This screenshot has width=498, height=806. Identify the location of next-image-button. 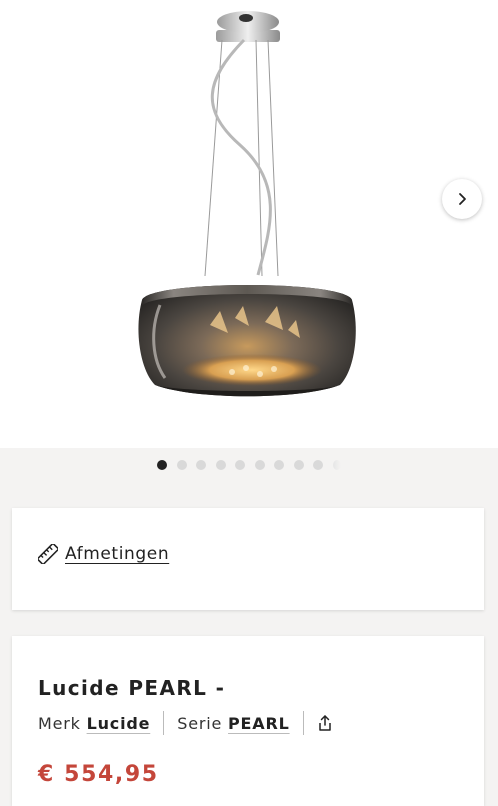
(462, 199).